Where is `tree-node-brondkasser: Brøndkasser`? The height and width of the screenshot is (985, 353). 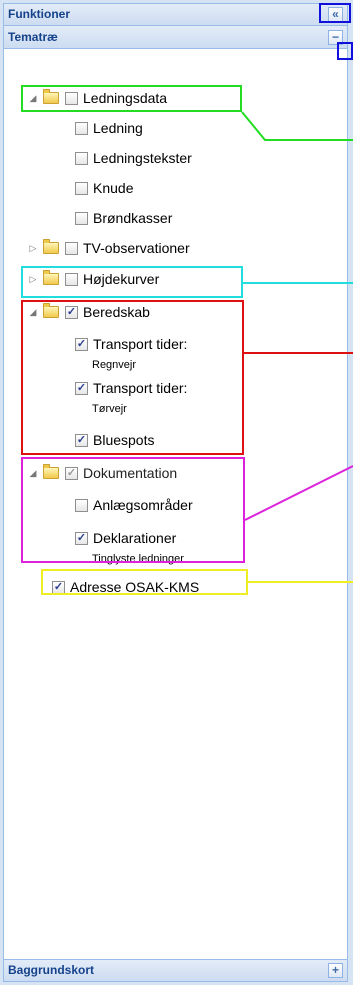
tree-node-brondkasser: Brøndkasser is located at coordinates (123, 218).